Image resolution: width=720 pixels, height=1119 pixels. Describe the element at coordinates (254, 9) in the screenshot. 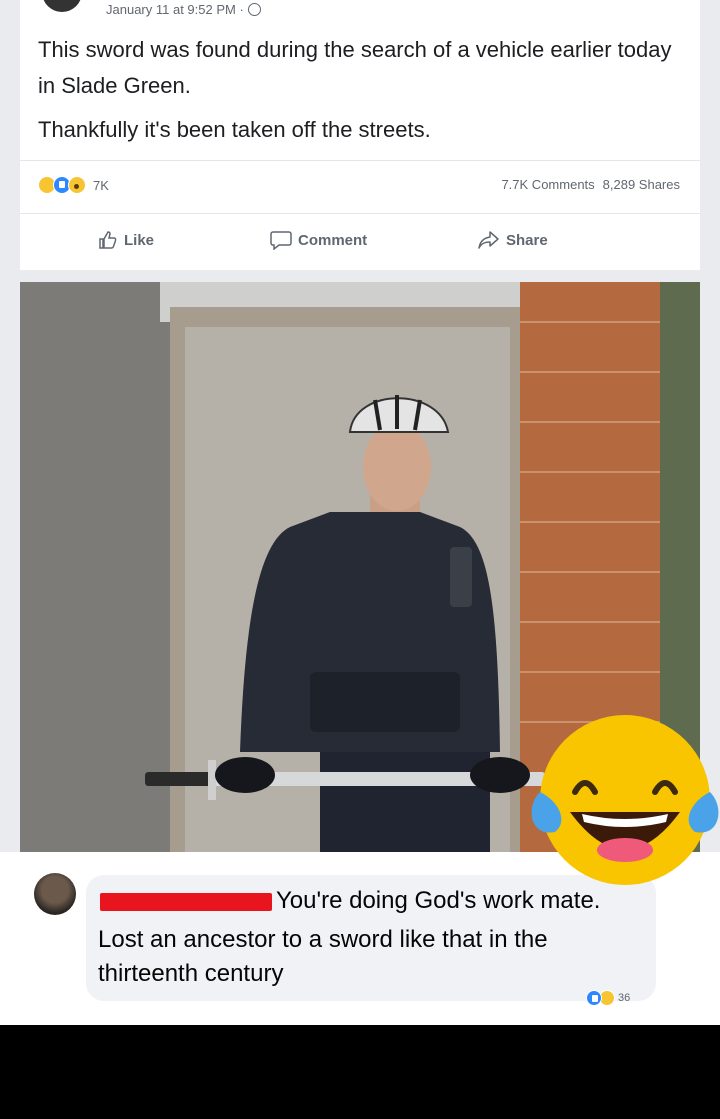

I see `globe-icon` at that location.